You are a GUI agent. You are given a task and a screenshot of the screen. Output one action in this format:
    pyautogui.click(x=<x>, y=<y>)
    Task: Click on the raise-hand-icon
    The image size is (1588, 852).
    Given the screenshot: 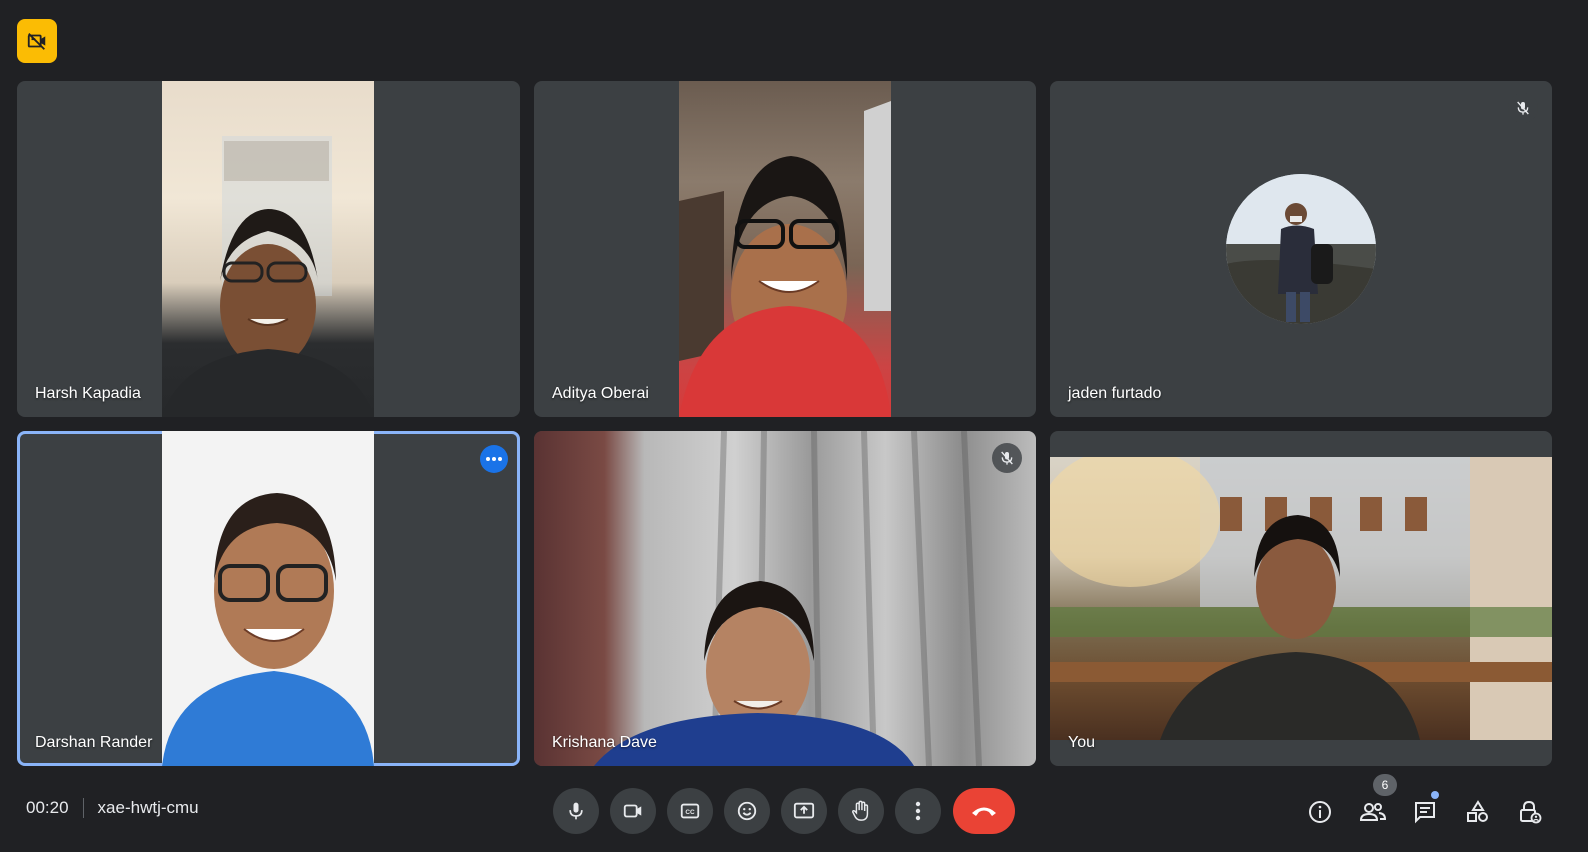 What is the action you would take?
    pyautogui.click(x=860, y=810)
    